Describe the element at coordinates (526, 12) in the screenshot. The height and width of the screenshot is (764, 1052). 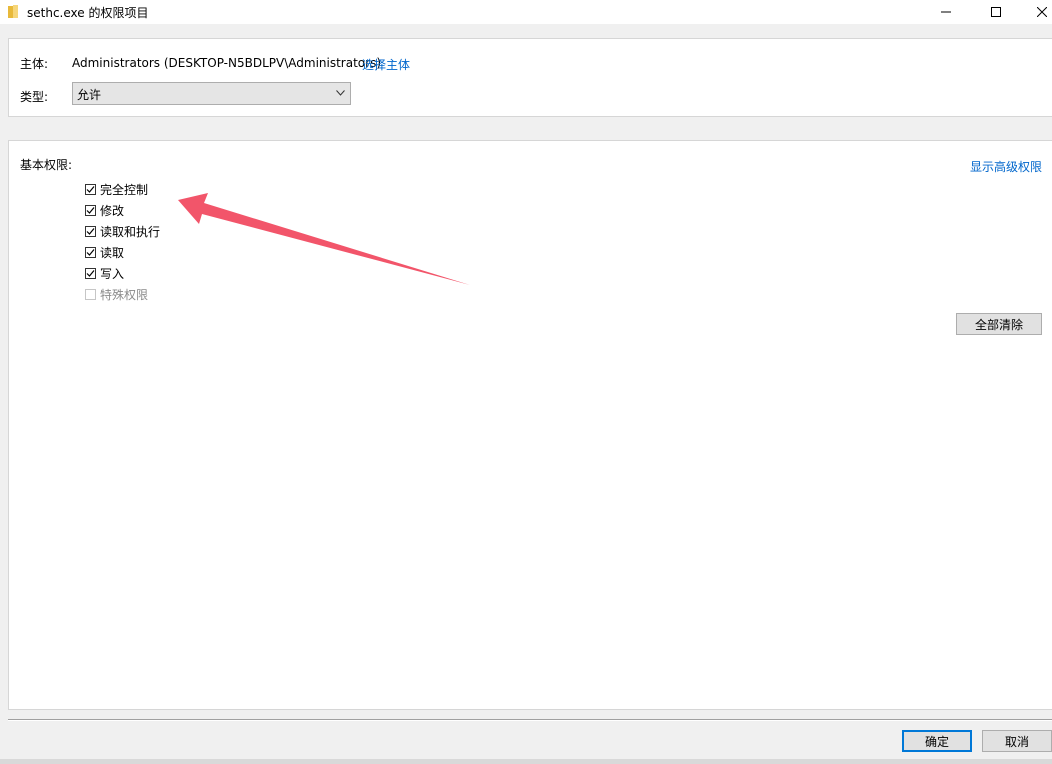
I see `title-bar: sethc.exe 的权限项目` at that location.